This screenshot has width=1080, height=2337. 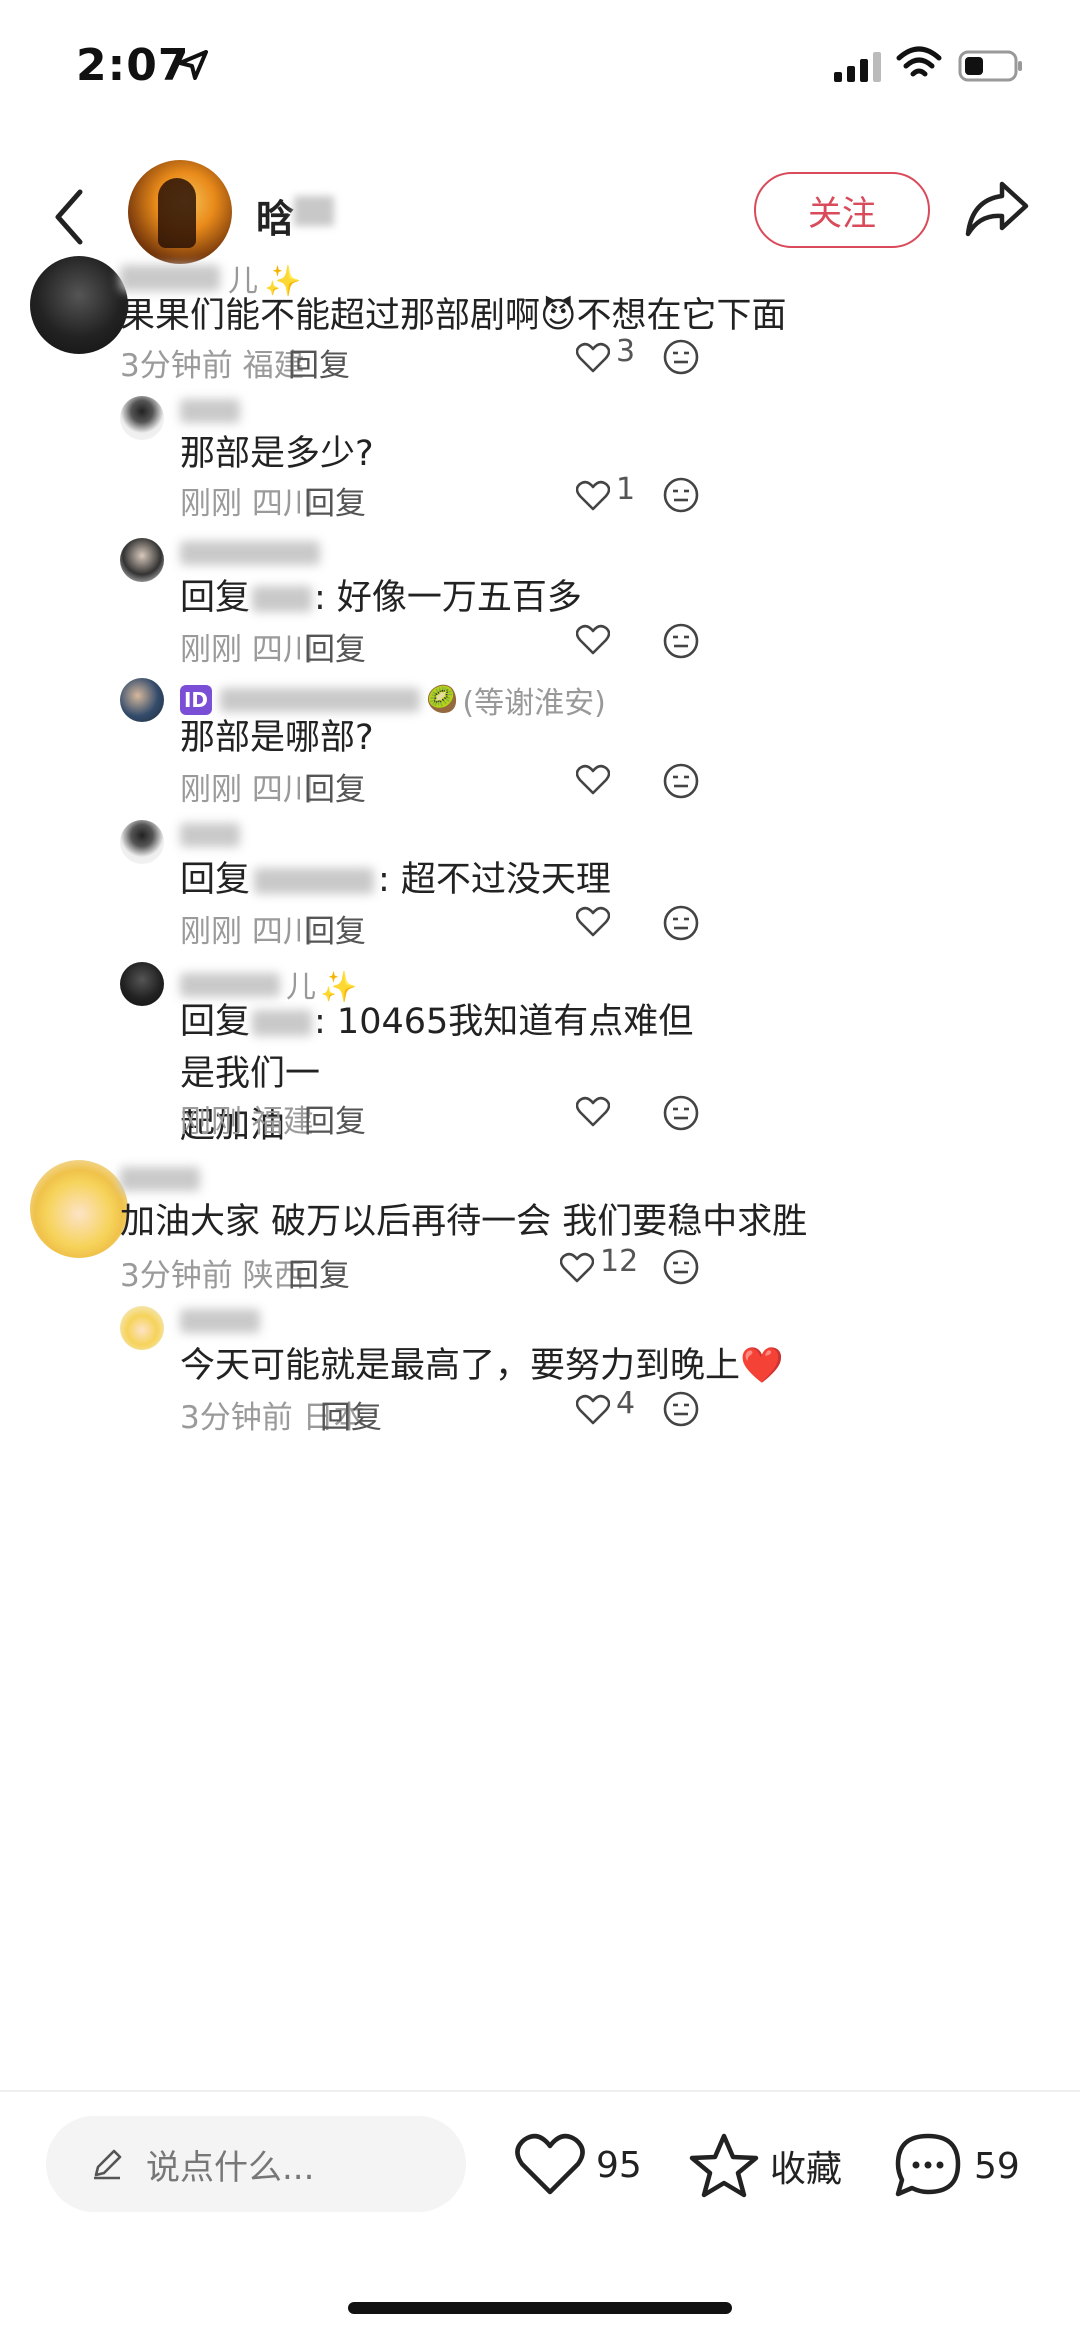 I want to click on comment-meta: 刚刚 福建, so click(x=247, y=1122).